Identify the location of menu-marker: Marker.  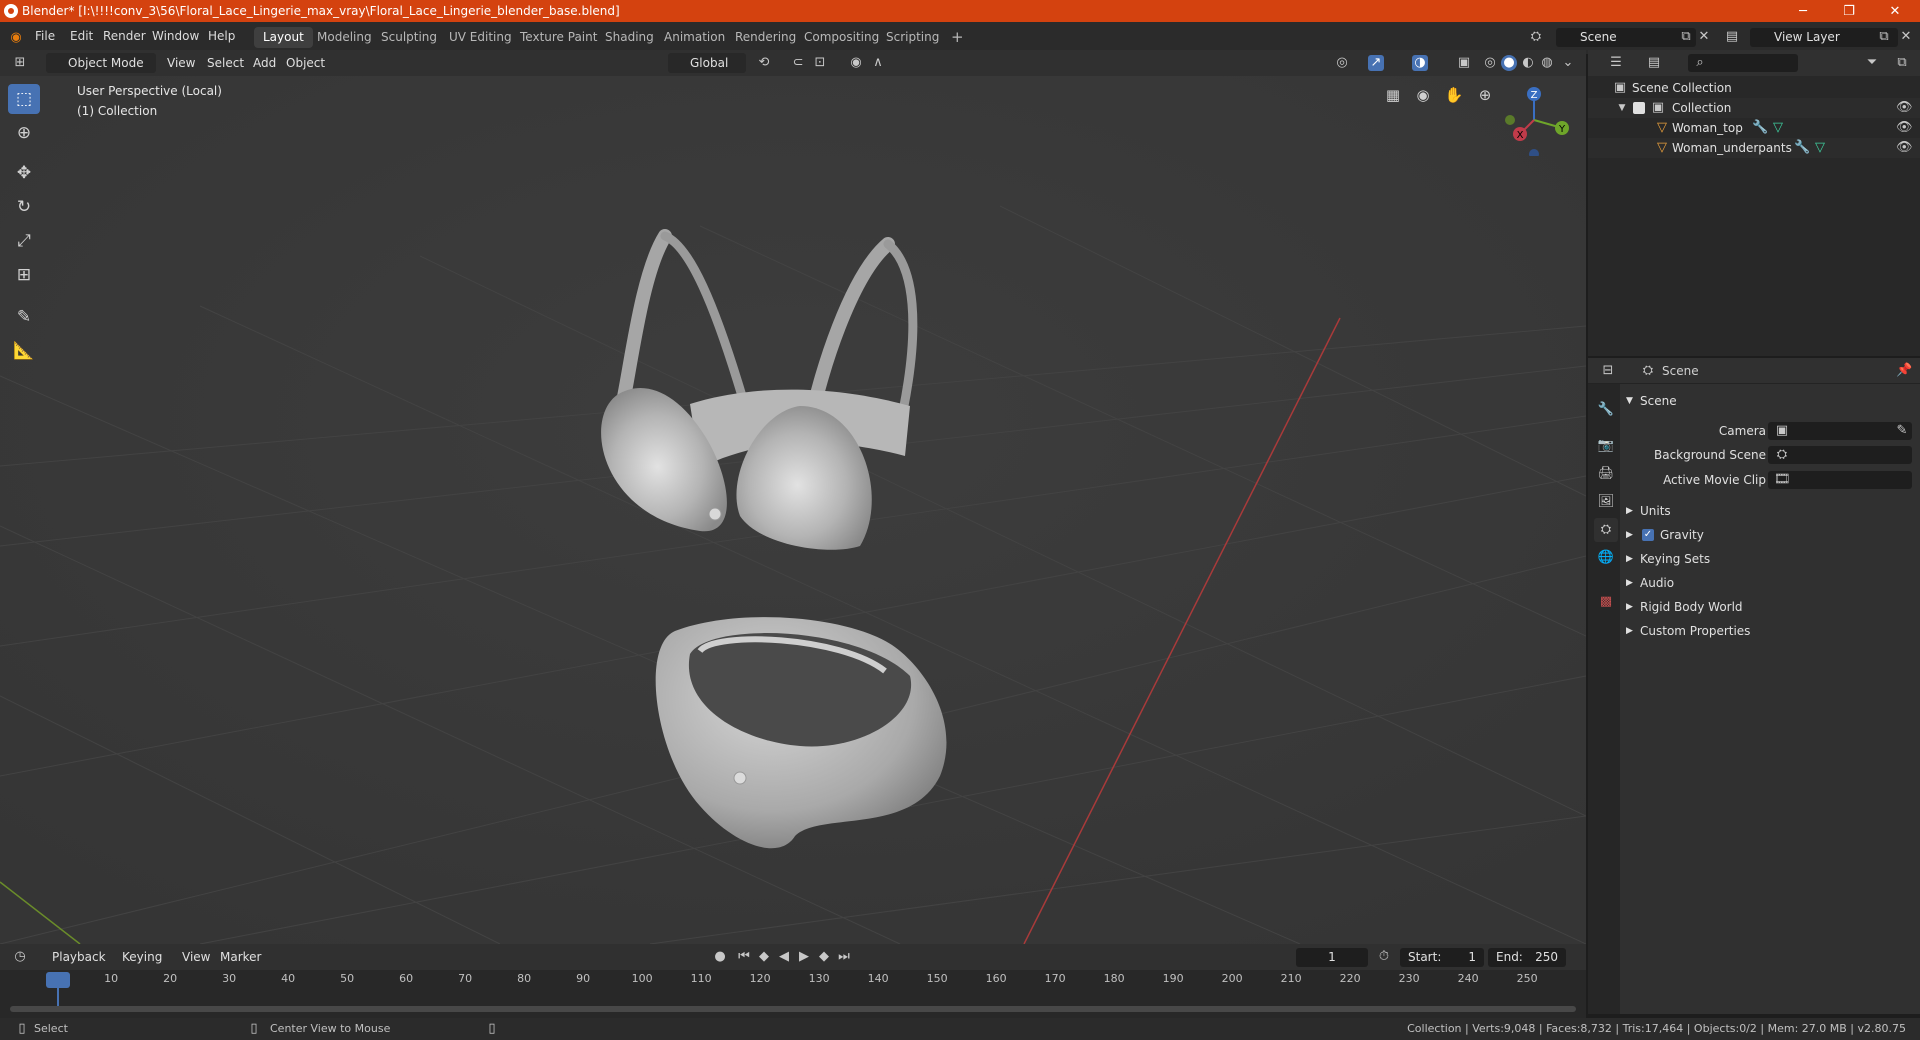
(240, 957).